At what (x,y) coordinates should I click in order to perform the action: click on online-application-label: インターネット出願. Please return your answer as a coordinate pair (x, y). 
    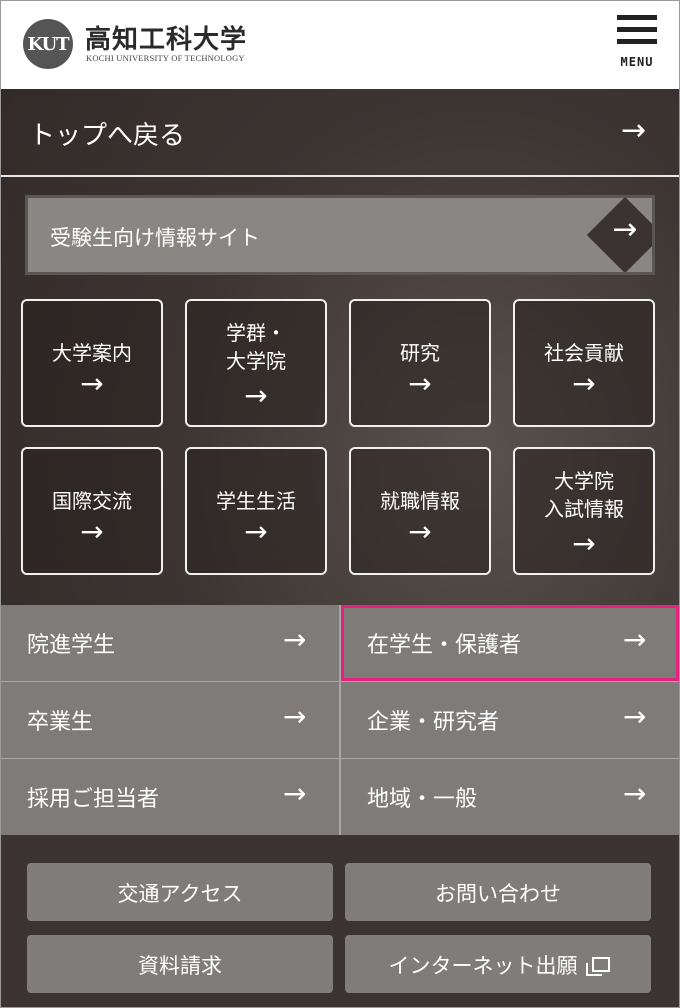
    Looking at the image, I should click on (483, 966).